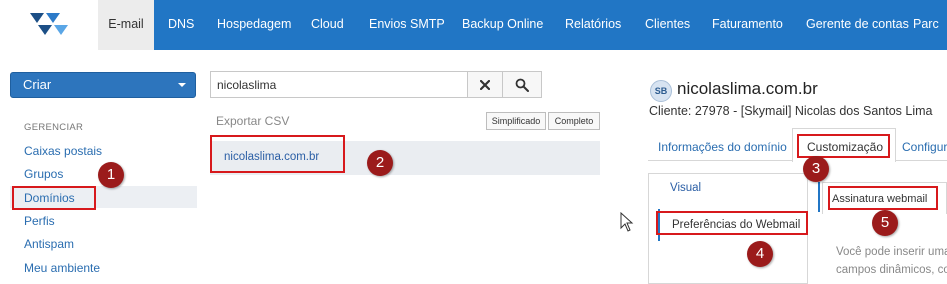 The width and height of the screenshot is (947, 284). I want to click on logo, so click(49, 25).